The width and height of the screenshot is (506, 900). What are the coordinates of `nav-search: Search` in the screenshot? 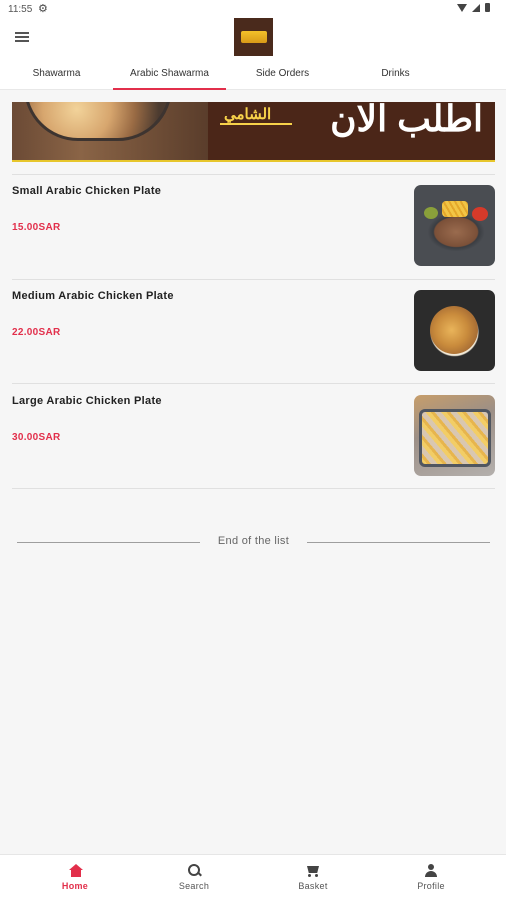 It's located at (194, 877).